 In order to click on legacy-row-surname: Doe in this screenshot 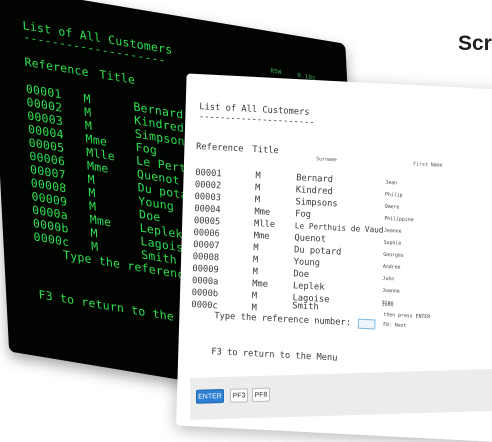, I will do `click(149, 216)`.